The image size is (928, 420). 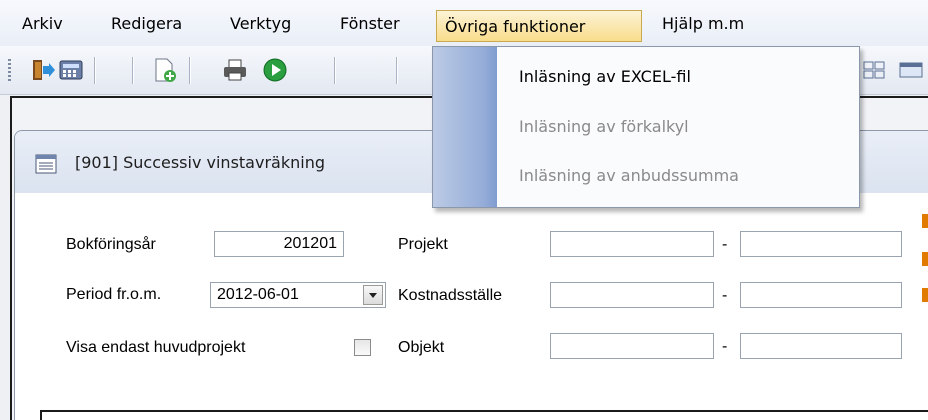 I want to click on grid-view-icon, so click(x=875, y=70).